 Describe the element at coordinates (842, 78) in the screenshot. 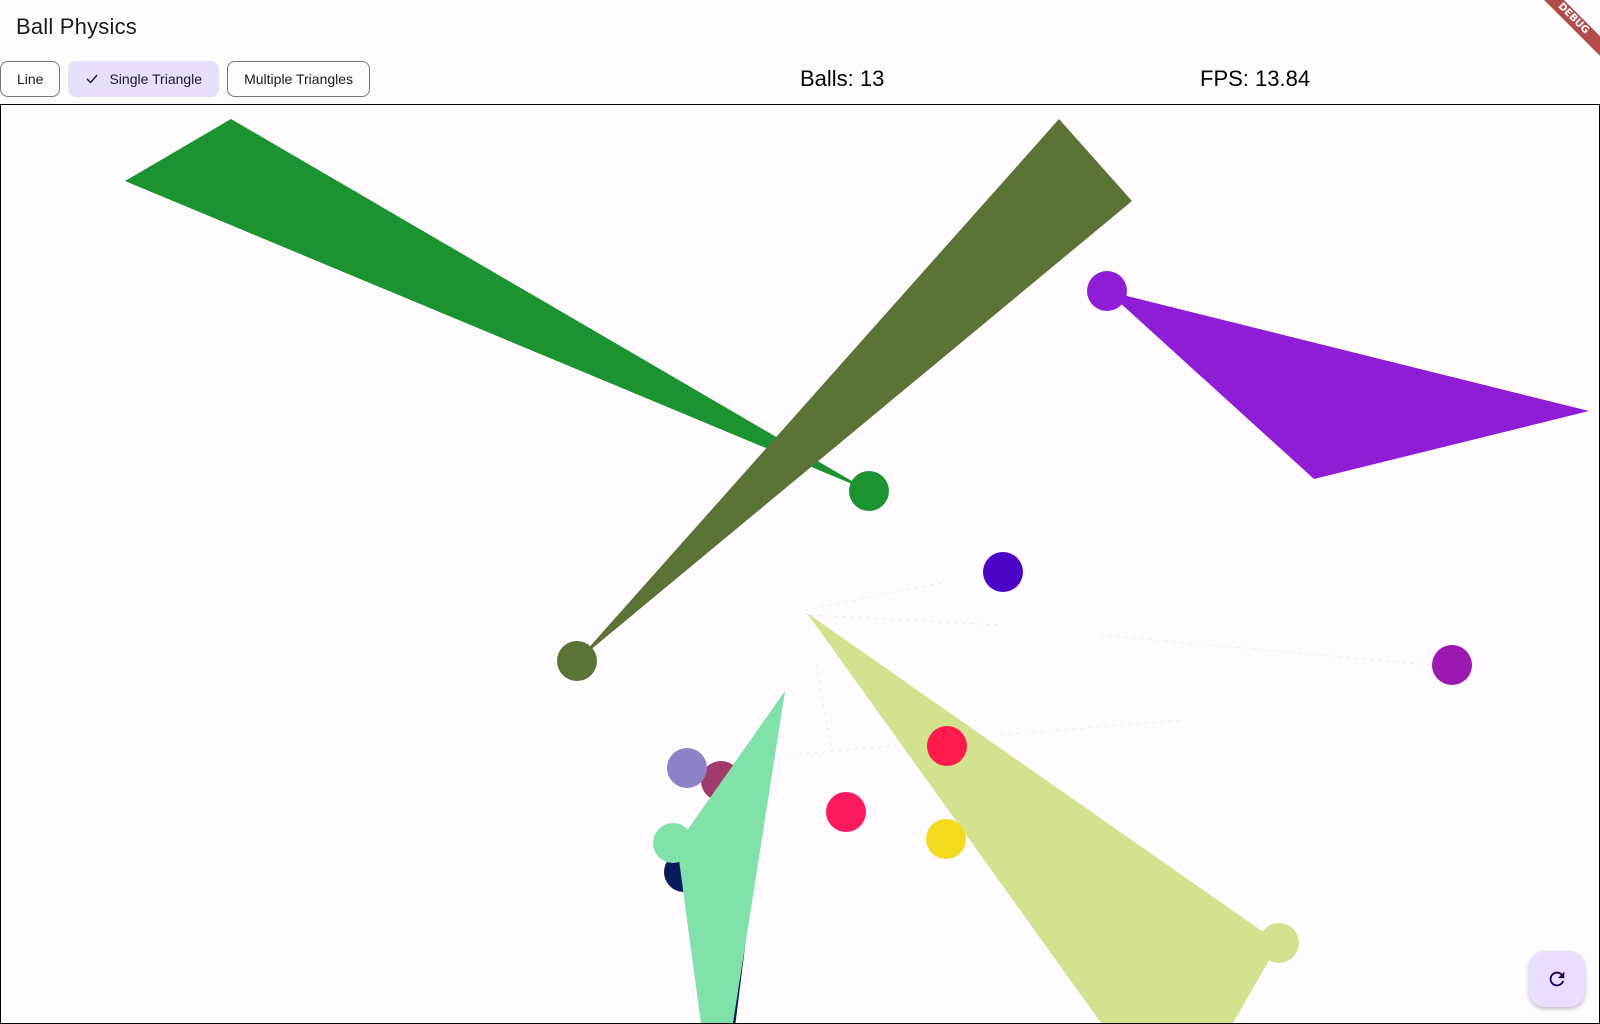

I see `balls-count: Balls: 13` at that location.